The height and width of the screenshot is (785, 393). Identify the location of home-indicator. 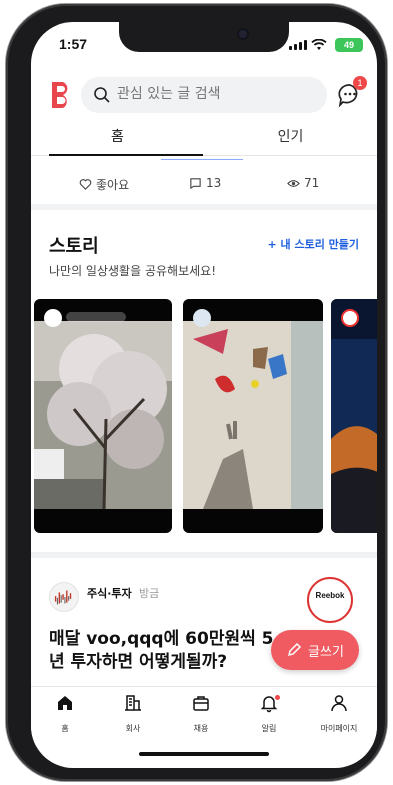
(204, 754).